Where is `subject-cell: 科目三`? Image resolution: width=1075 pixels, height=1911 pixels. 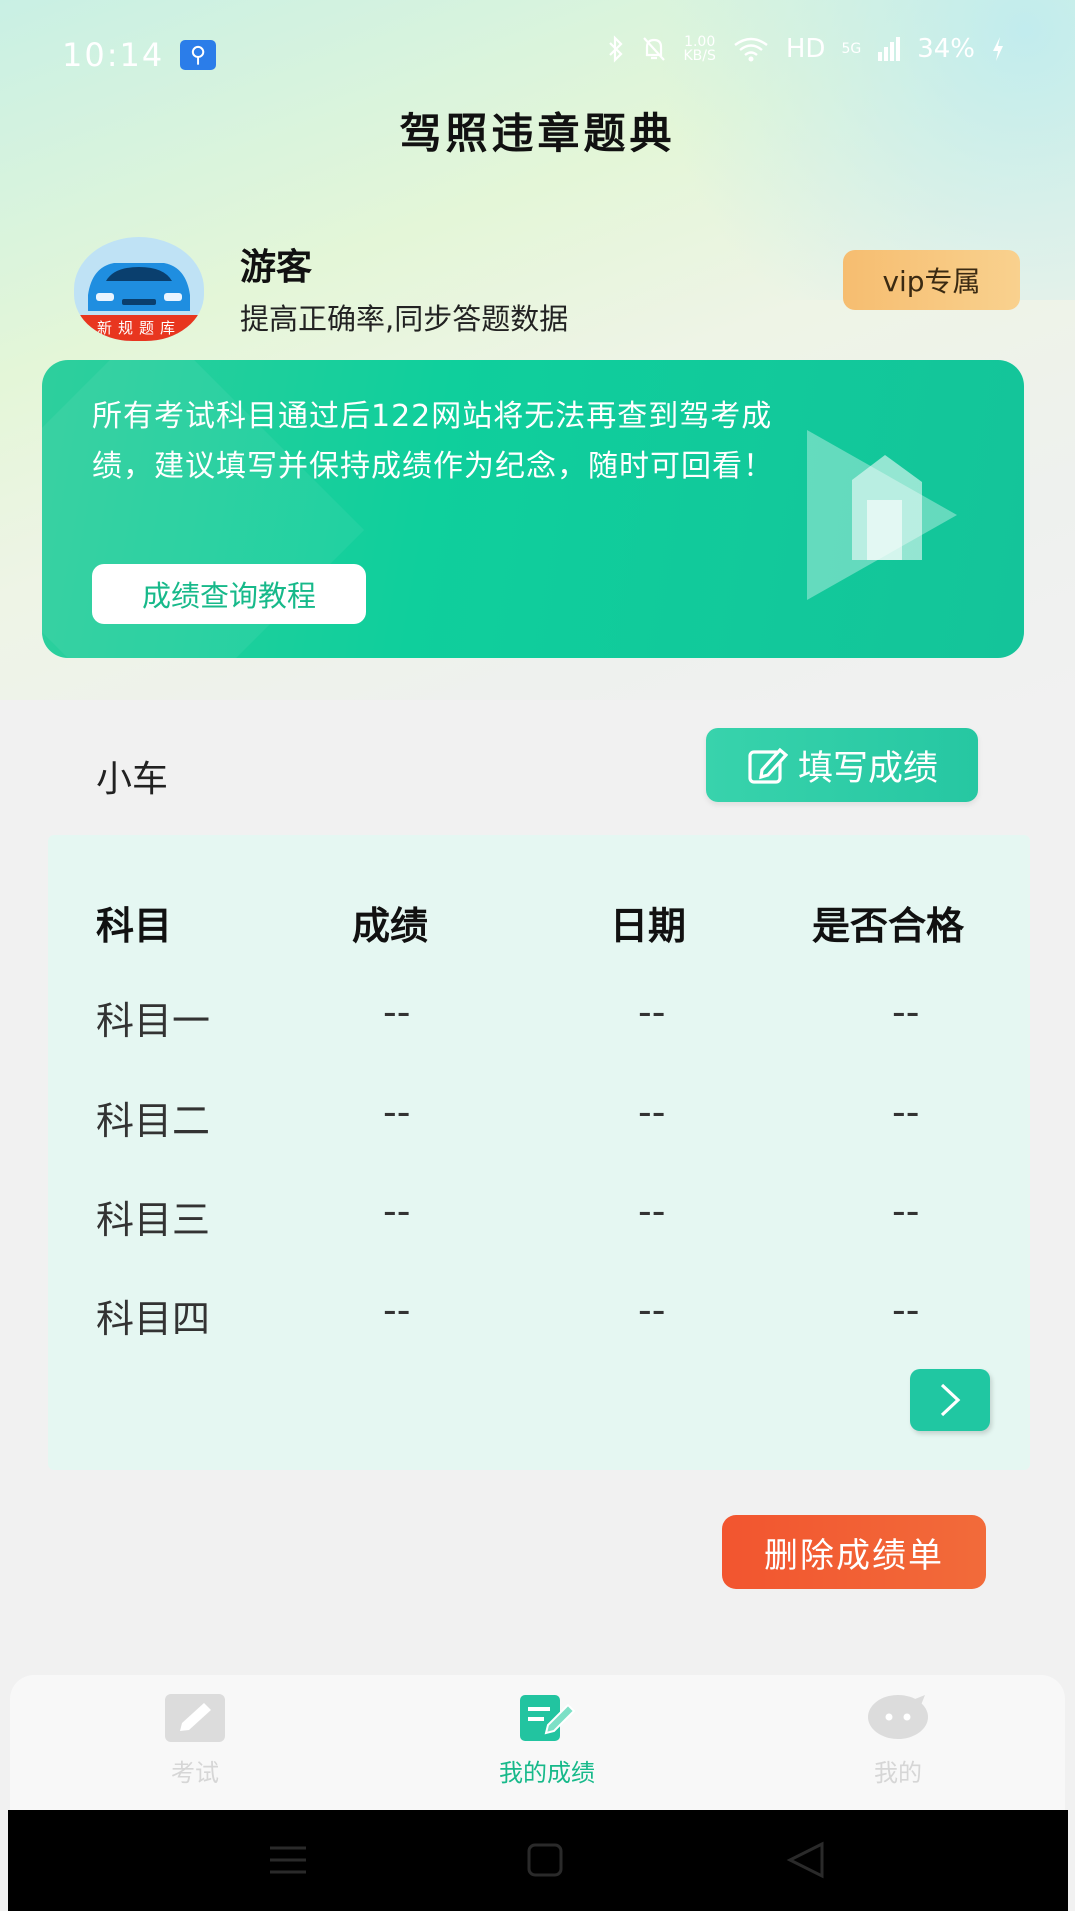
subject-cell: 科目三 is located at coordinates (153, 1220).